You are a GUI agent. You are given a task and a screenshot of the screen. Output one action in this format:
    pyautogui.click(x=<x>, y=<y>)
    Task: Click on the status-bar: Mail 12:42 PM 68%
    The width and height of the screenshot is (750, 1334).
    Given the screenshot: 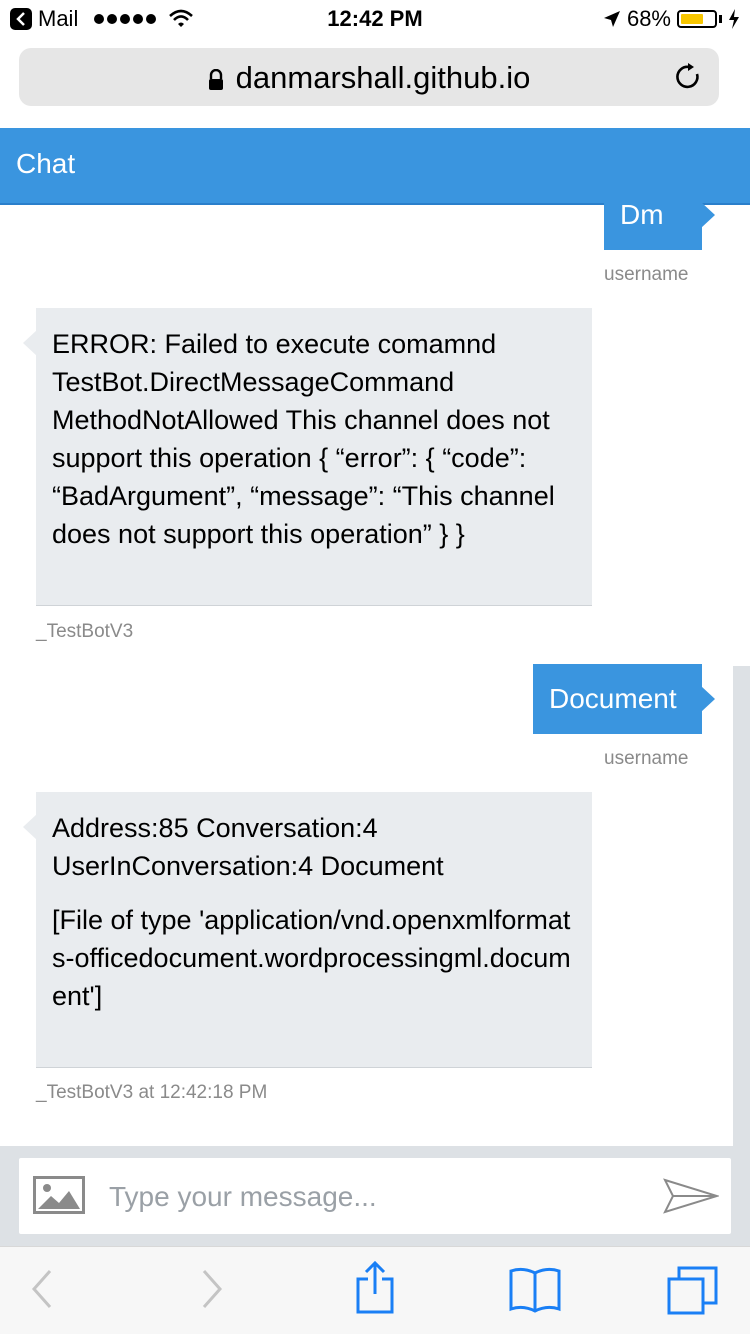 What is the action you would take?
    pyautogui.click(x=375, y=20)
    